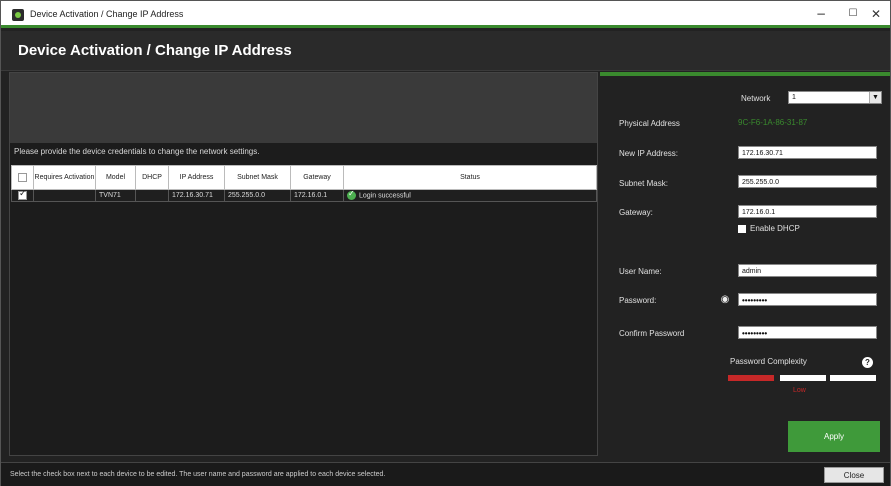 This screenshot has width=891, height=486. I want to click on new-ip-label: New IP Address:, so click(648, 153).